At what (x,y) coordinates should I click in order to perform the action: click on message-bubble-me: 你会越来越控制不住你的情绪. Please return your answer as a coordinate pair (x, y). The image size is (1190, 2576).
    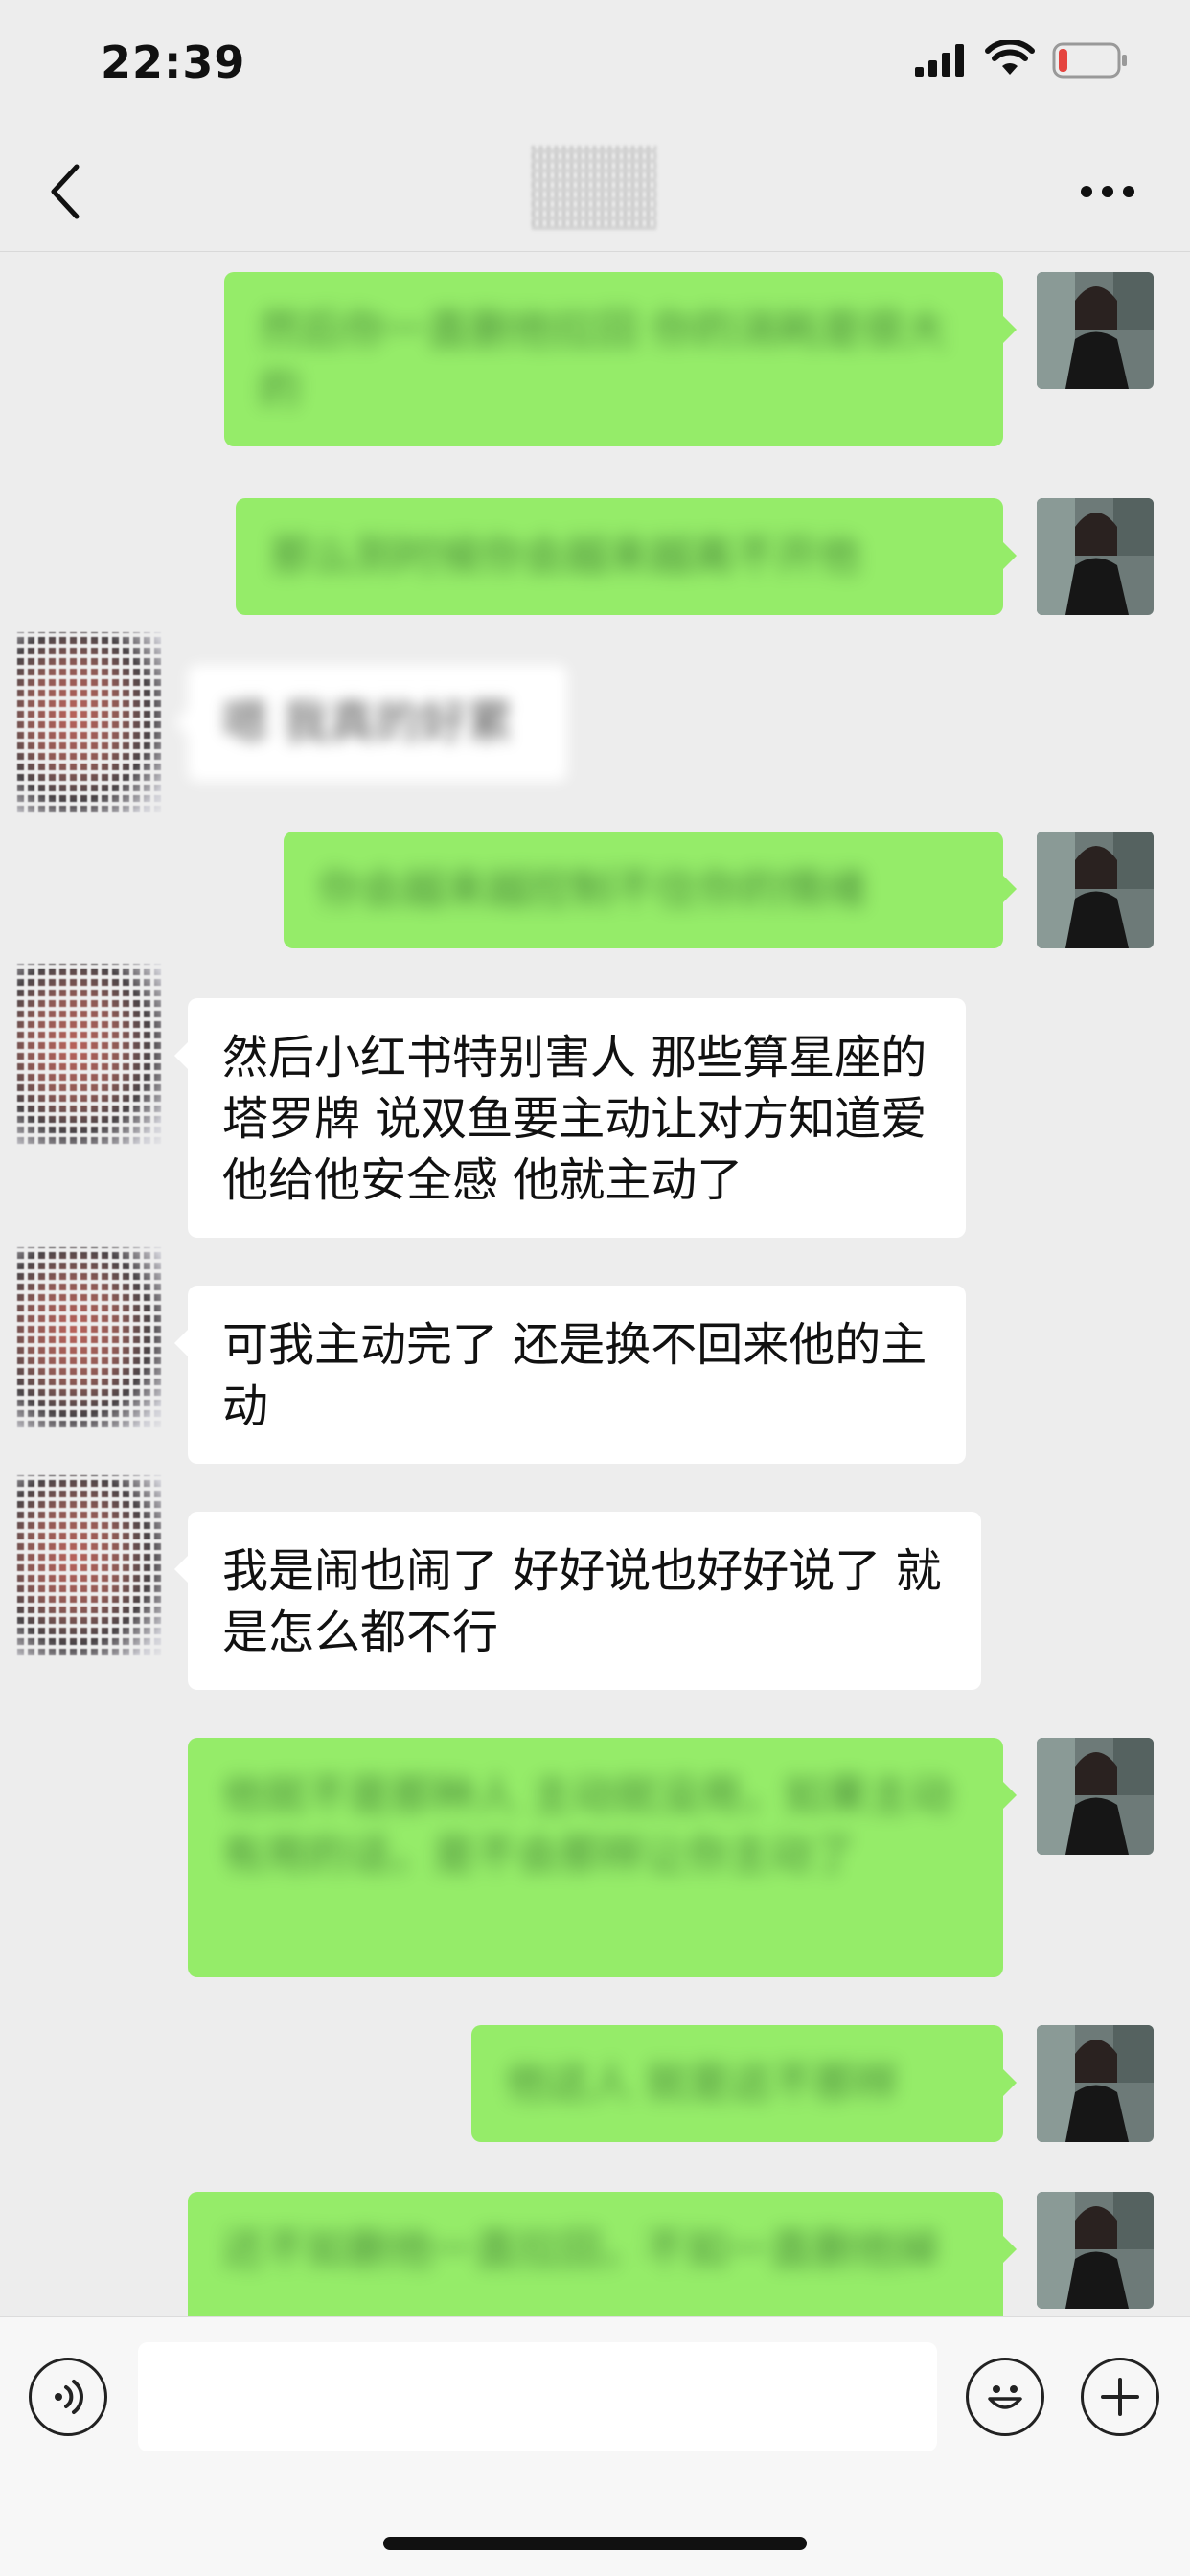
    Looking at the image, I should click on (651, 890).